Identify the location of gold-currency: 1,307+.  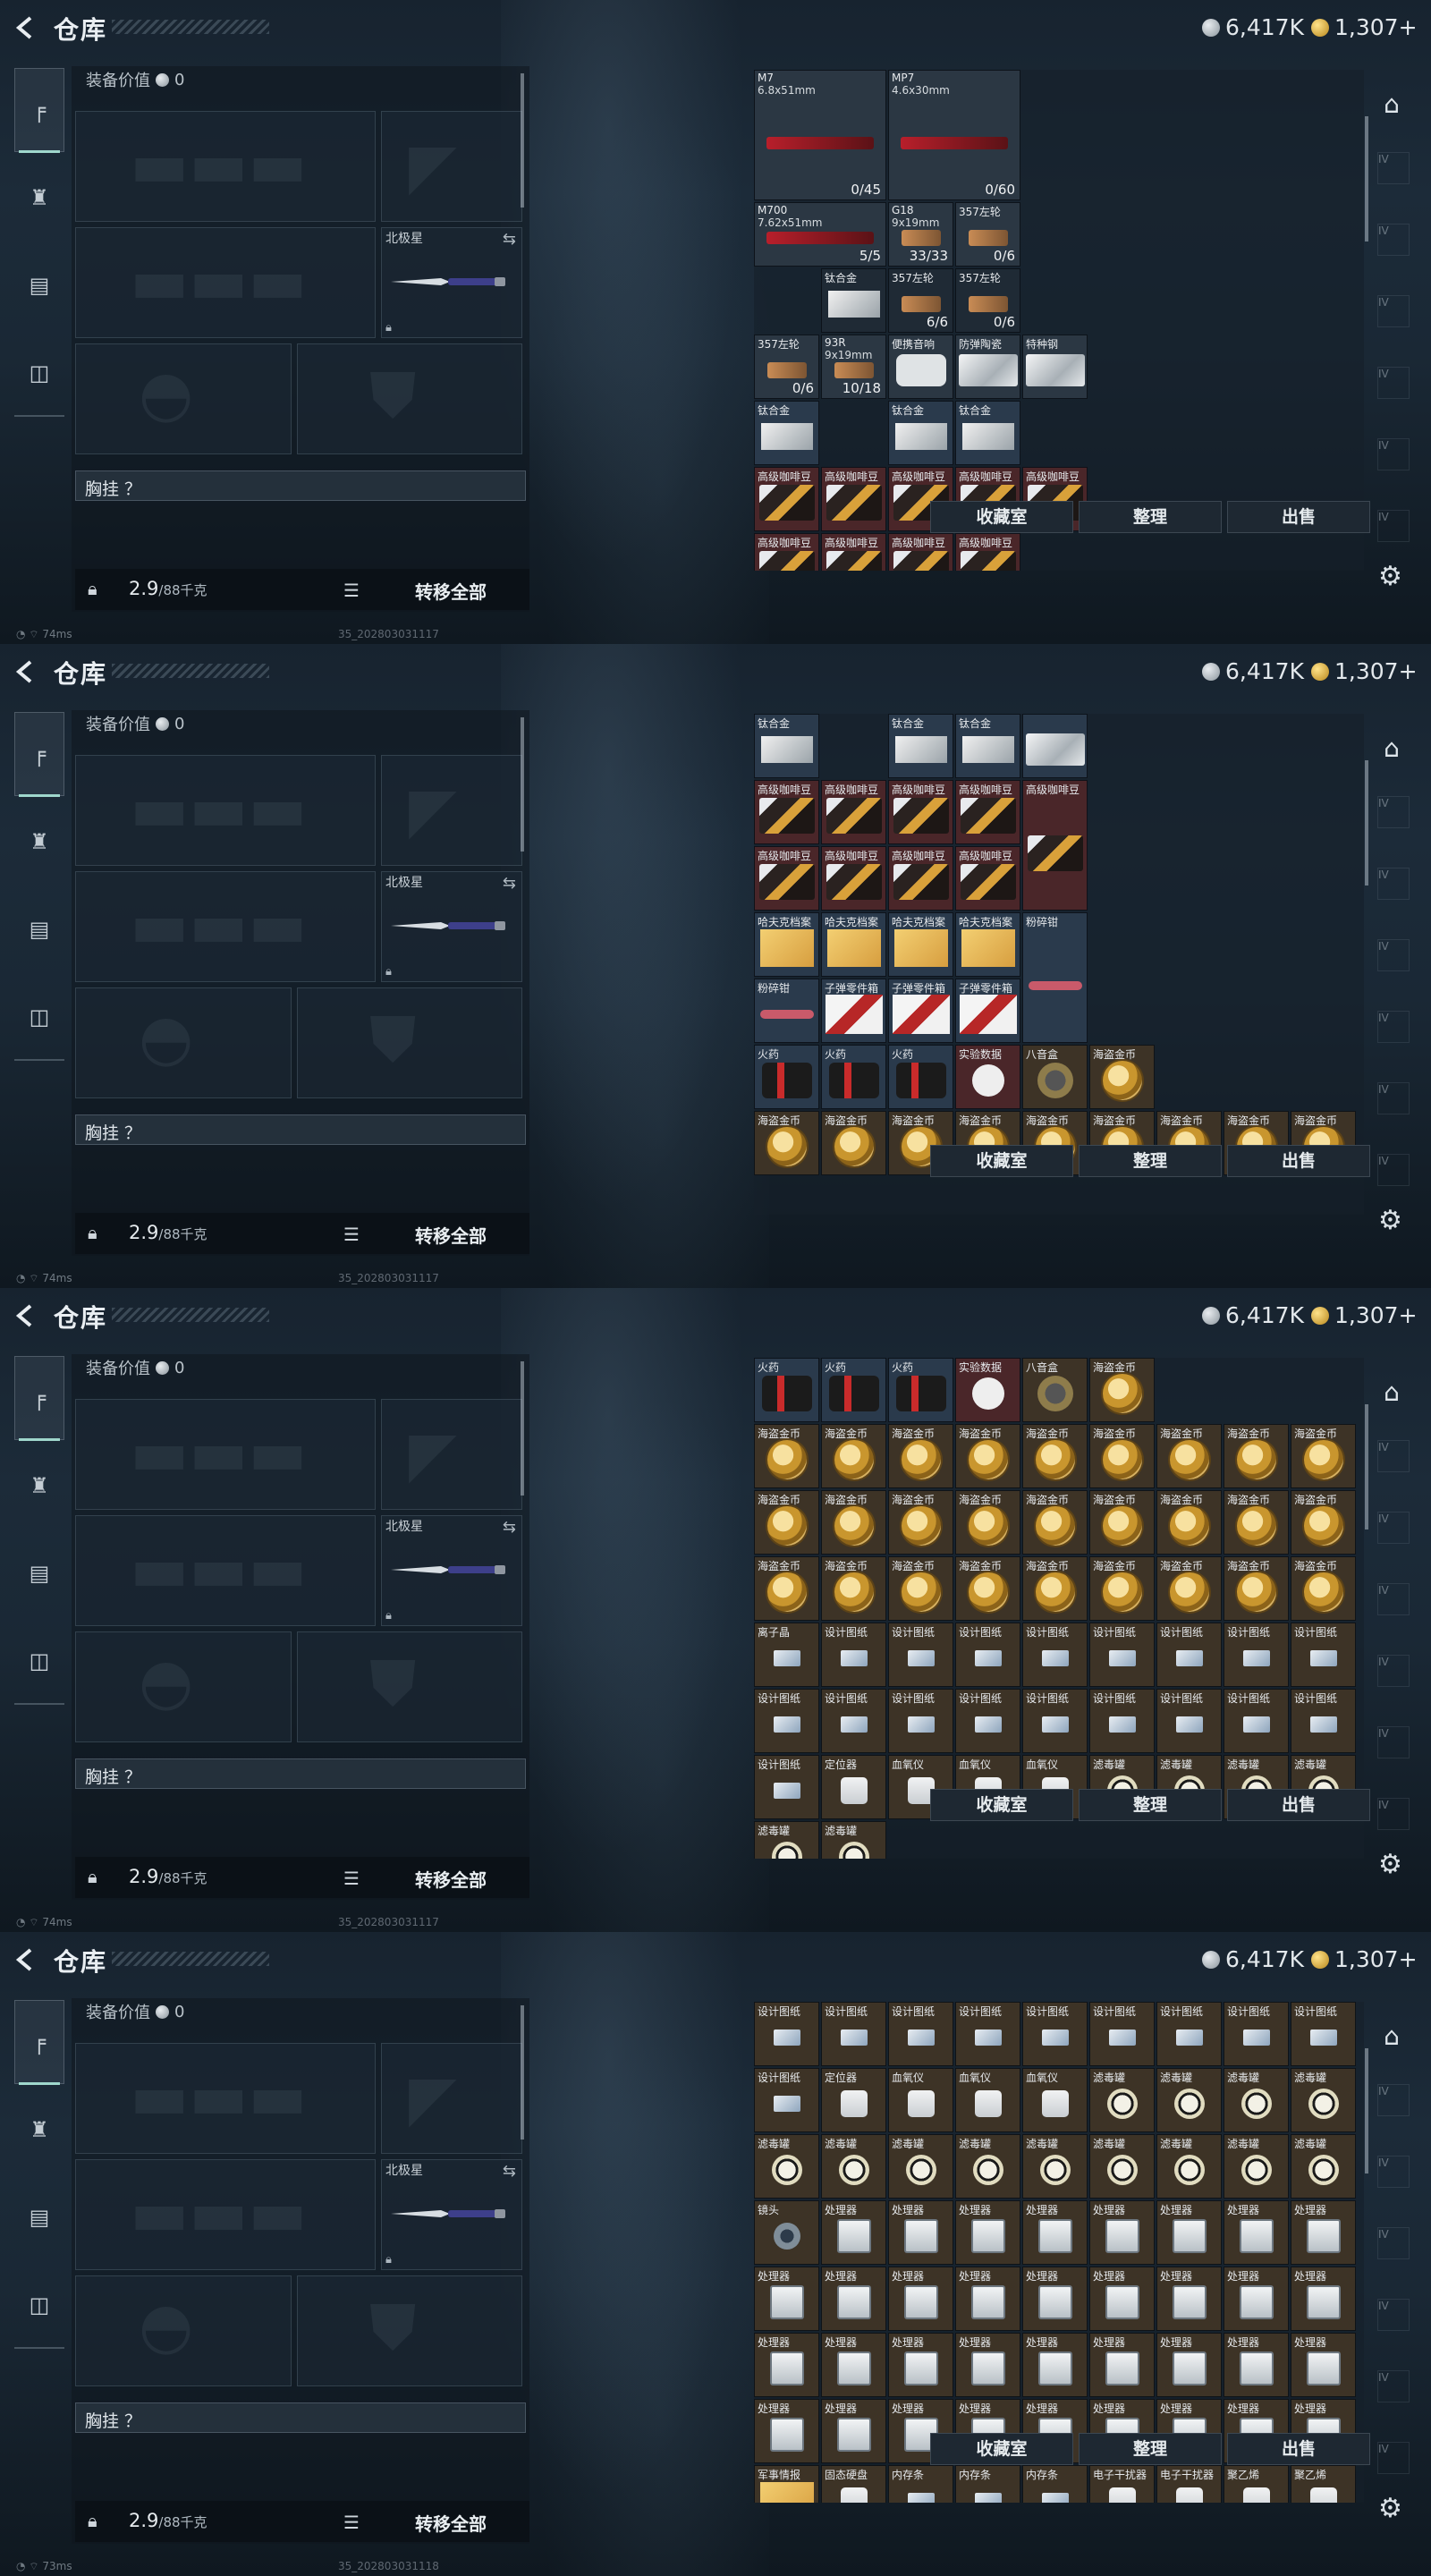
(1365, 1315).